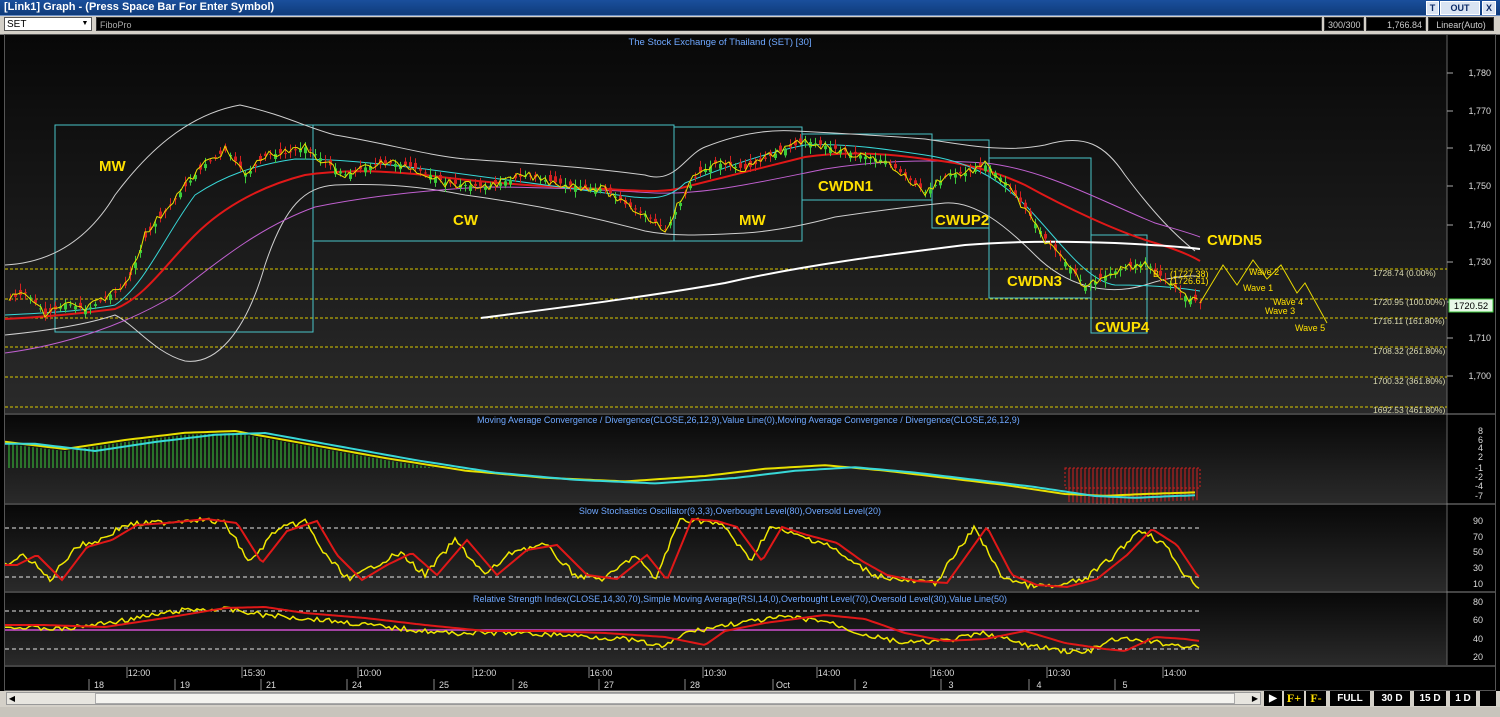 The image size is (1500, 717). What do you see at coordinates (609, 685) in the screenshot?
I see `x-date-label: 27` at bounding box center [609, 685].